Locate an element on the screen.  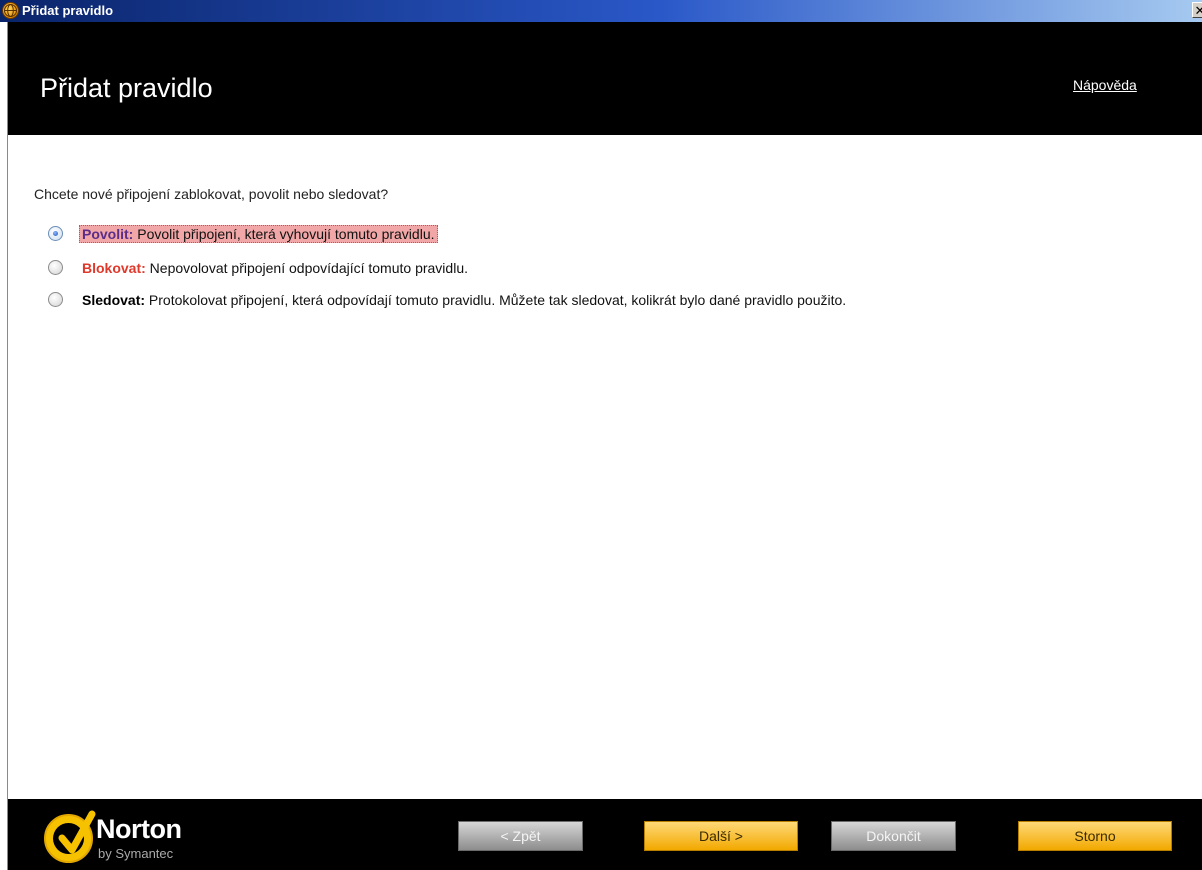
block-radio is located at coordinates (55, 267).